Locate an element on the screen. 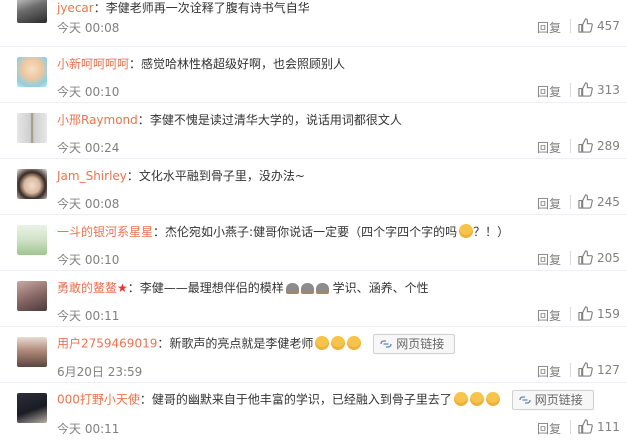 This screenshot has height=445, width=627. username: Jam_Shirley is located at coordinates (92, 176).